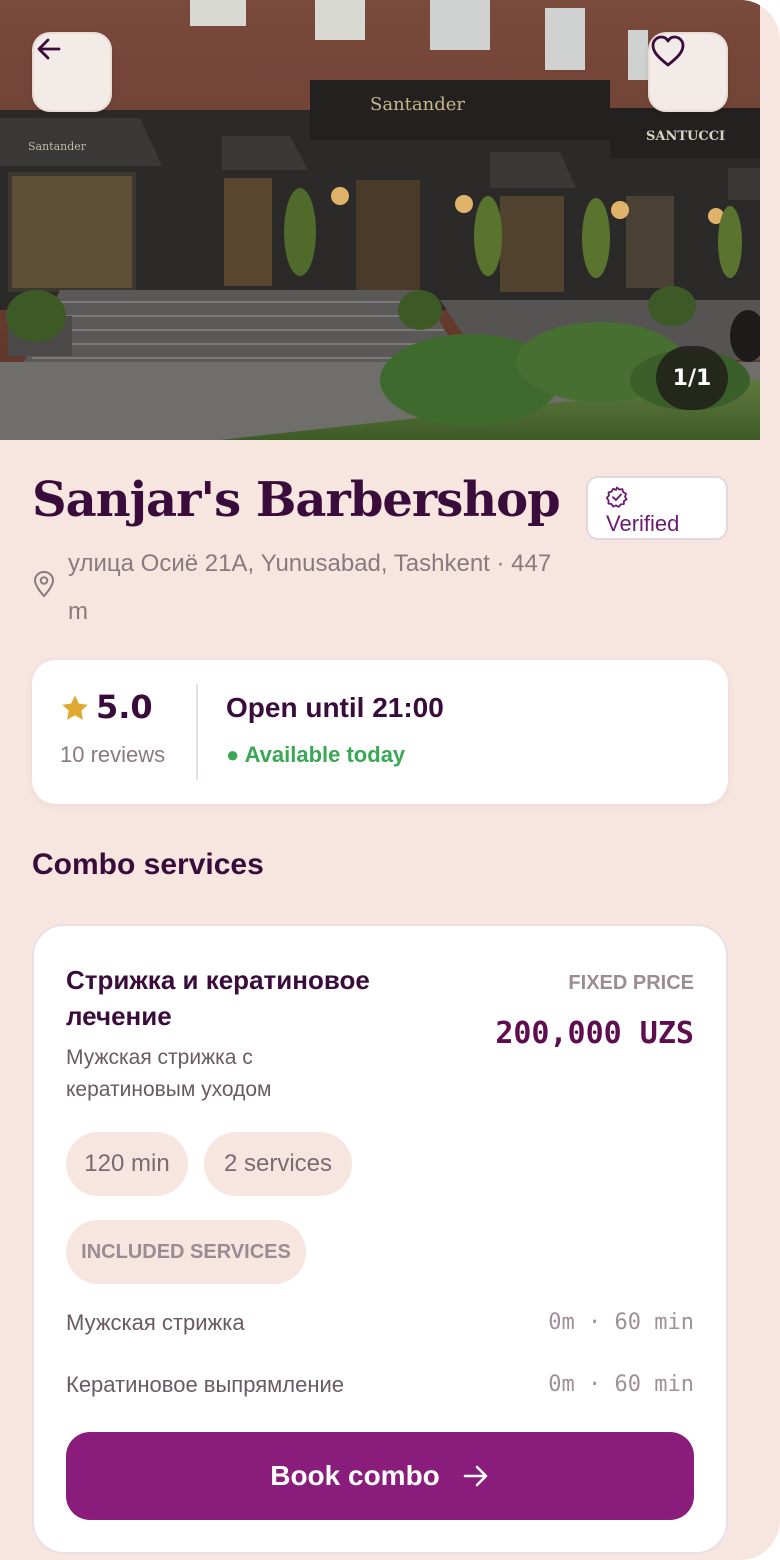 The image size is (780, 1560). What do you see at coordinates (657, 508) in the screenshot?
I see `verified-badge: Verified` at bounding box center [657, 508].